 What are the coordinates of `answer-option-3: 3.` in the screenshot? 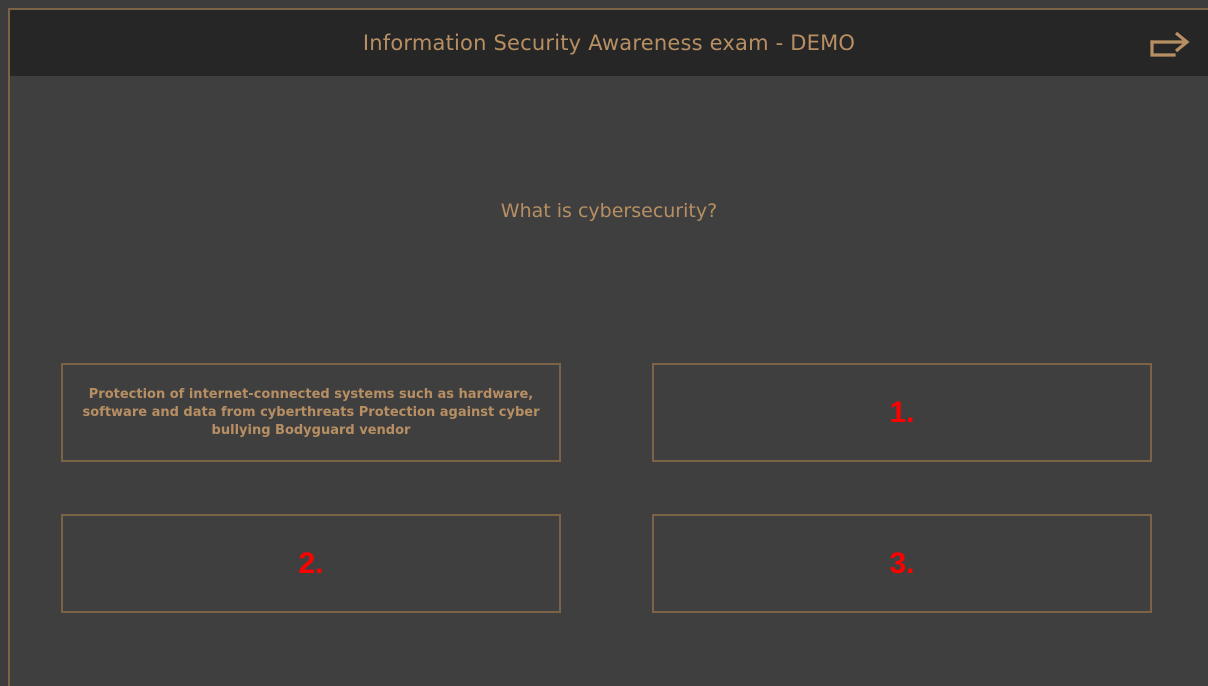 It's located at (902, 563).